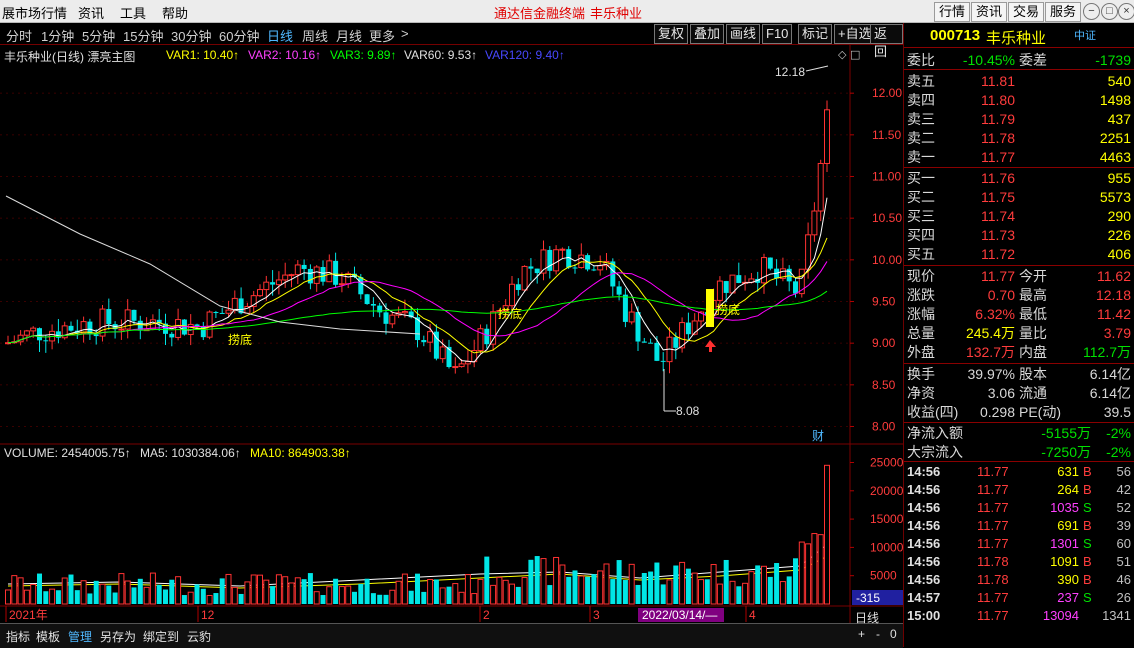  What do you see at coordinates (191, 35) in the screenshot?
I see `period-30min: 30分钟` at bounding box center [191, 35].